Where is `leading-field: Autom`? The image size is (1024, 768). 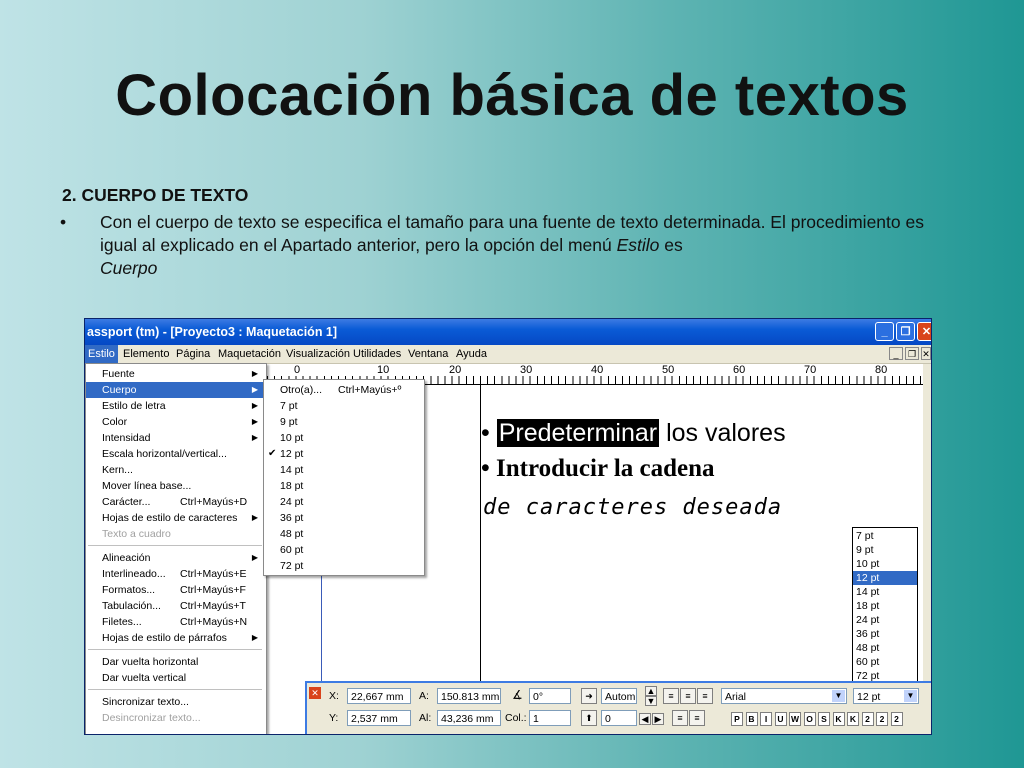 leading-field: Autom is located at coordinates (619, 696).